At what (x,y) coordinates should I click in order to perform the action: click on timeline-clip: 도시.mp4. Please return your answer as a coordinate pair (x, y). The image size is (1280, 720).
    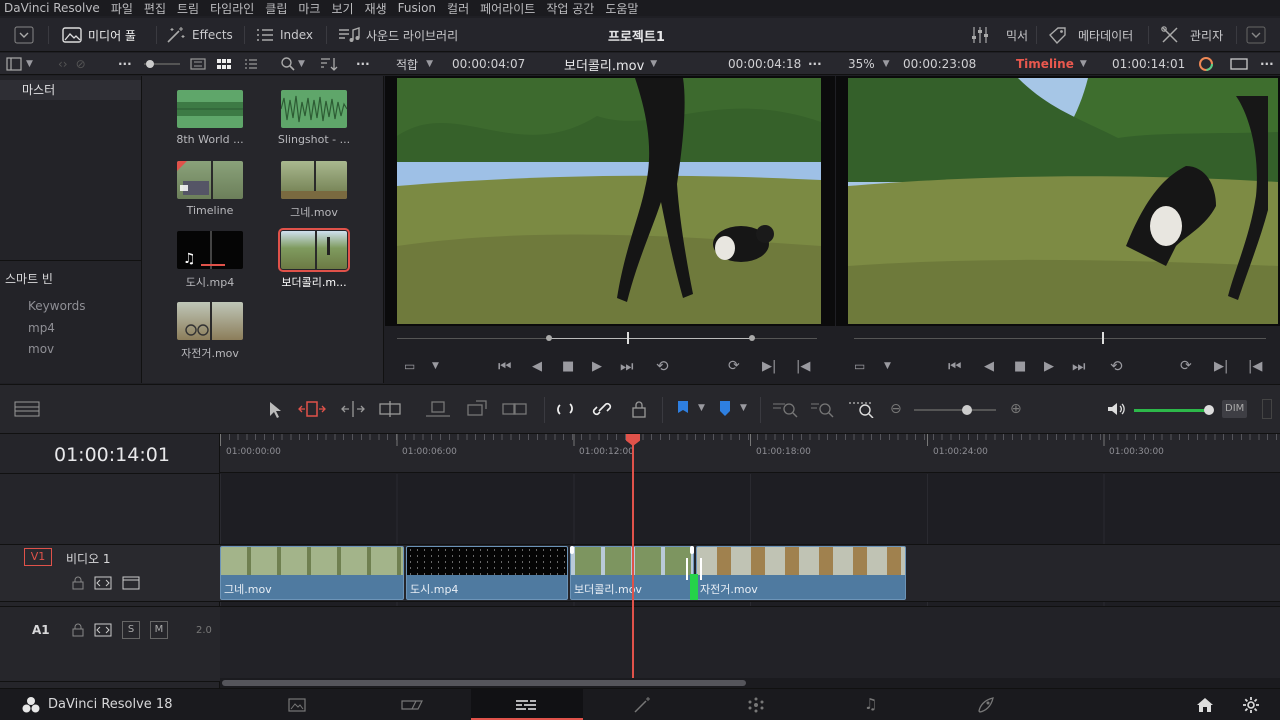
    Looking at the image, I should click on (487, 573).